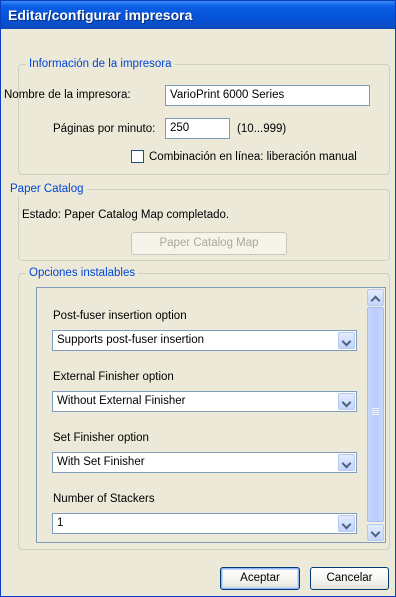  What do you see at coordinates (104, 129) in the screenshot?
I see `pages-per-minute-label: Páginas por minuto:` at bounding box center [104, 129].